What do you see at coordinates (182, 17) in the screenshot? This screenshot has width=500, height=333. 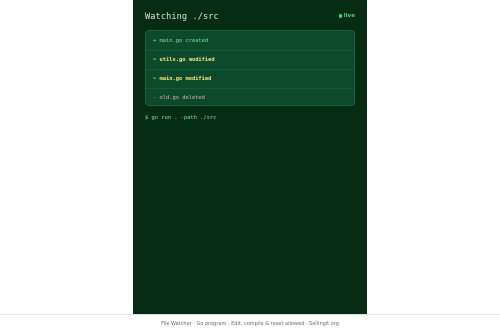 I see `watch-title: Watching ./src` at bounding box center [182, 17].